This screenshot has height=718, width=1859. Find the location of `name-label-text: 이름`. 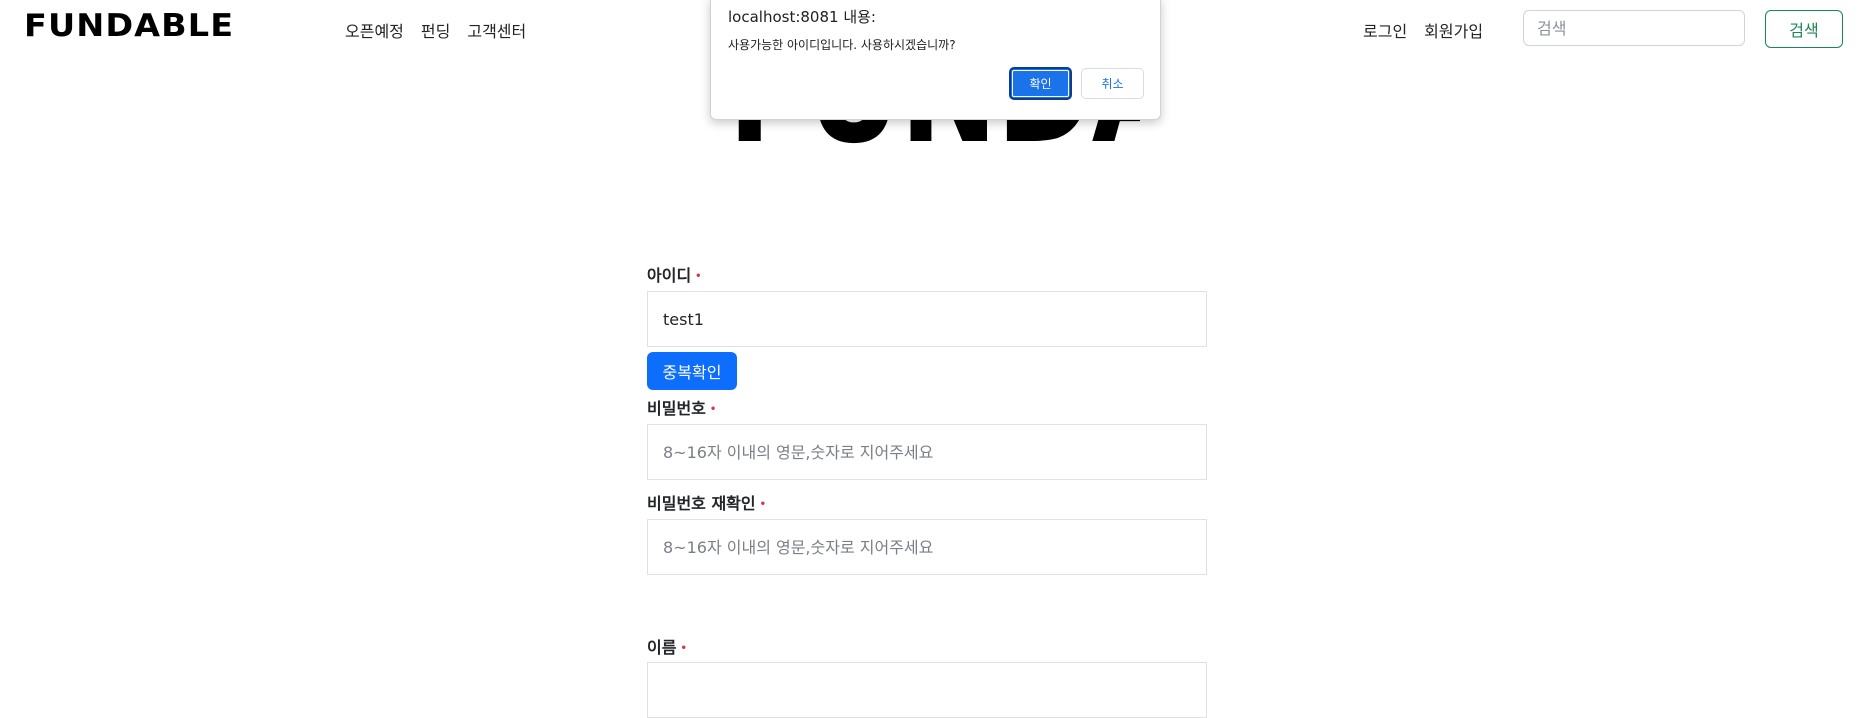

name-label-text: 이름 is located at coordinates (662, 647).